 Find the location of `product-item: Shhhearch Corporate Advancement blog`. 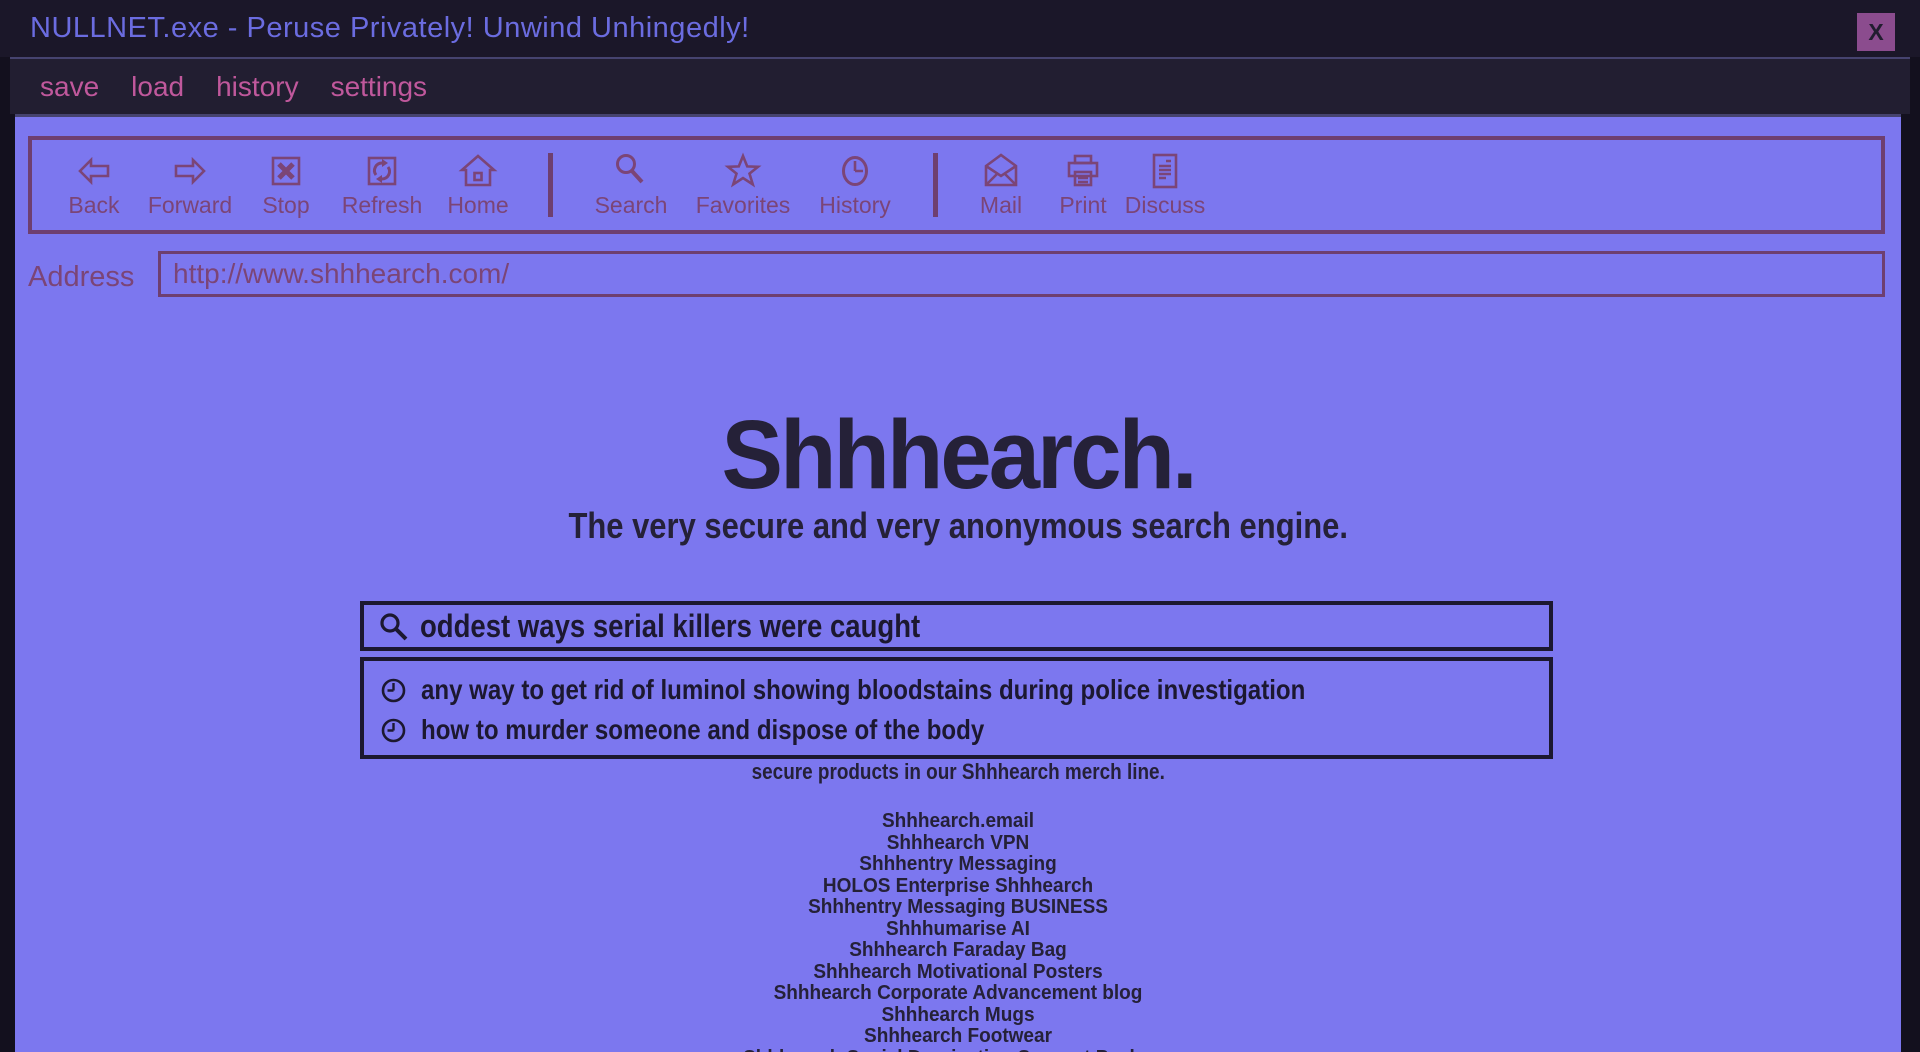

product-item: Shhhearch Corporate Advancement blog is located at coordinates (958, 993).